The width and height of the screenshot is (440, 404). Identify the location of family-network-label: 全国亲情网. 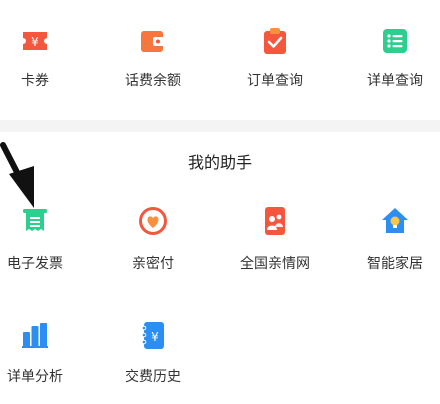
(275, 264).